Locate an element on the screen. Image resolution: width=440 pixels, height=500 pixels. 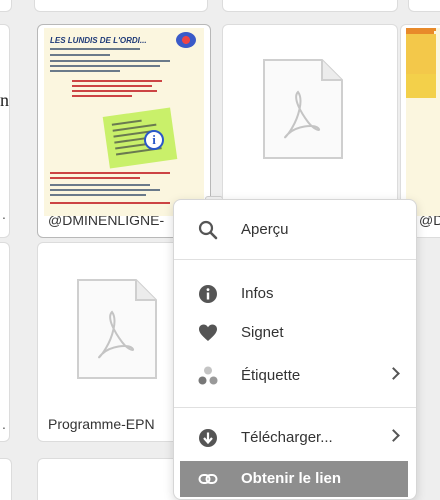
card-top-right-partial is located at coordinates (310, 6).